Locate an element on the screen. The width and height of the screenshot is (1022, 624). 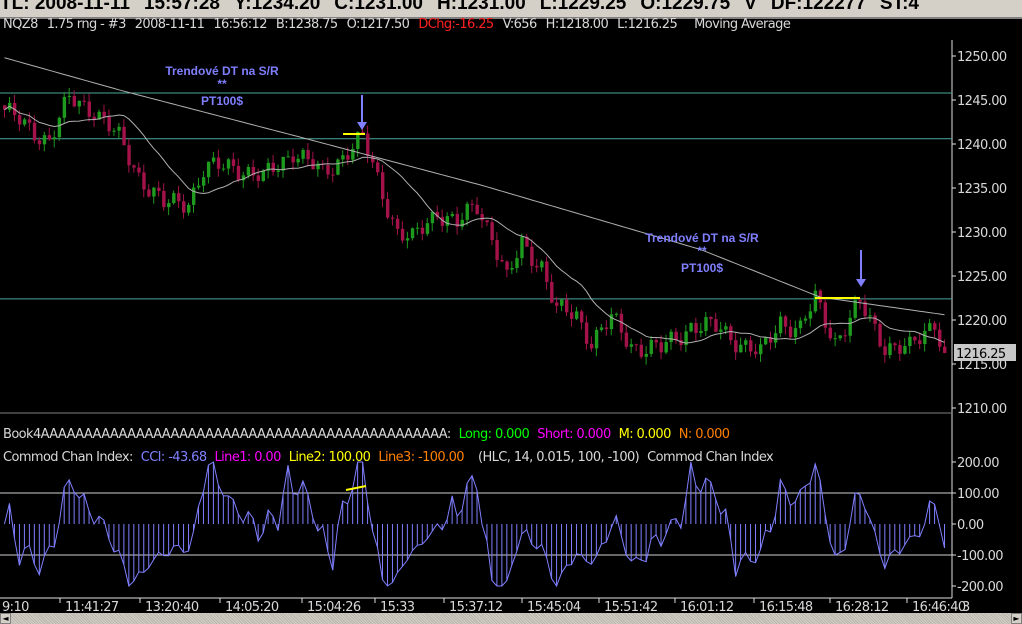
cci-tick-label: 200.00 is located at coordinates (978, 463).